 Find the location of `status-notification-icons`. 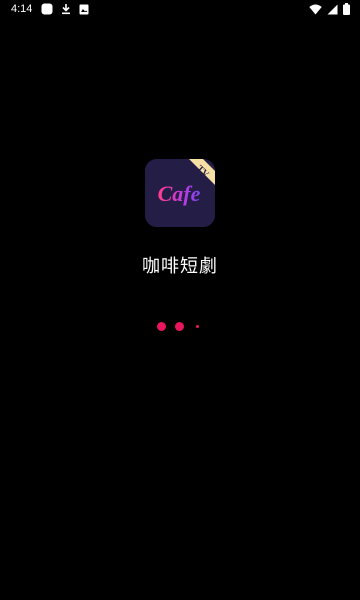

status-notification-icons is located at coordinates (65, 9).